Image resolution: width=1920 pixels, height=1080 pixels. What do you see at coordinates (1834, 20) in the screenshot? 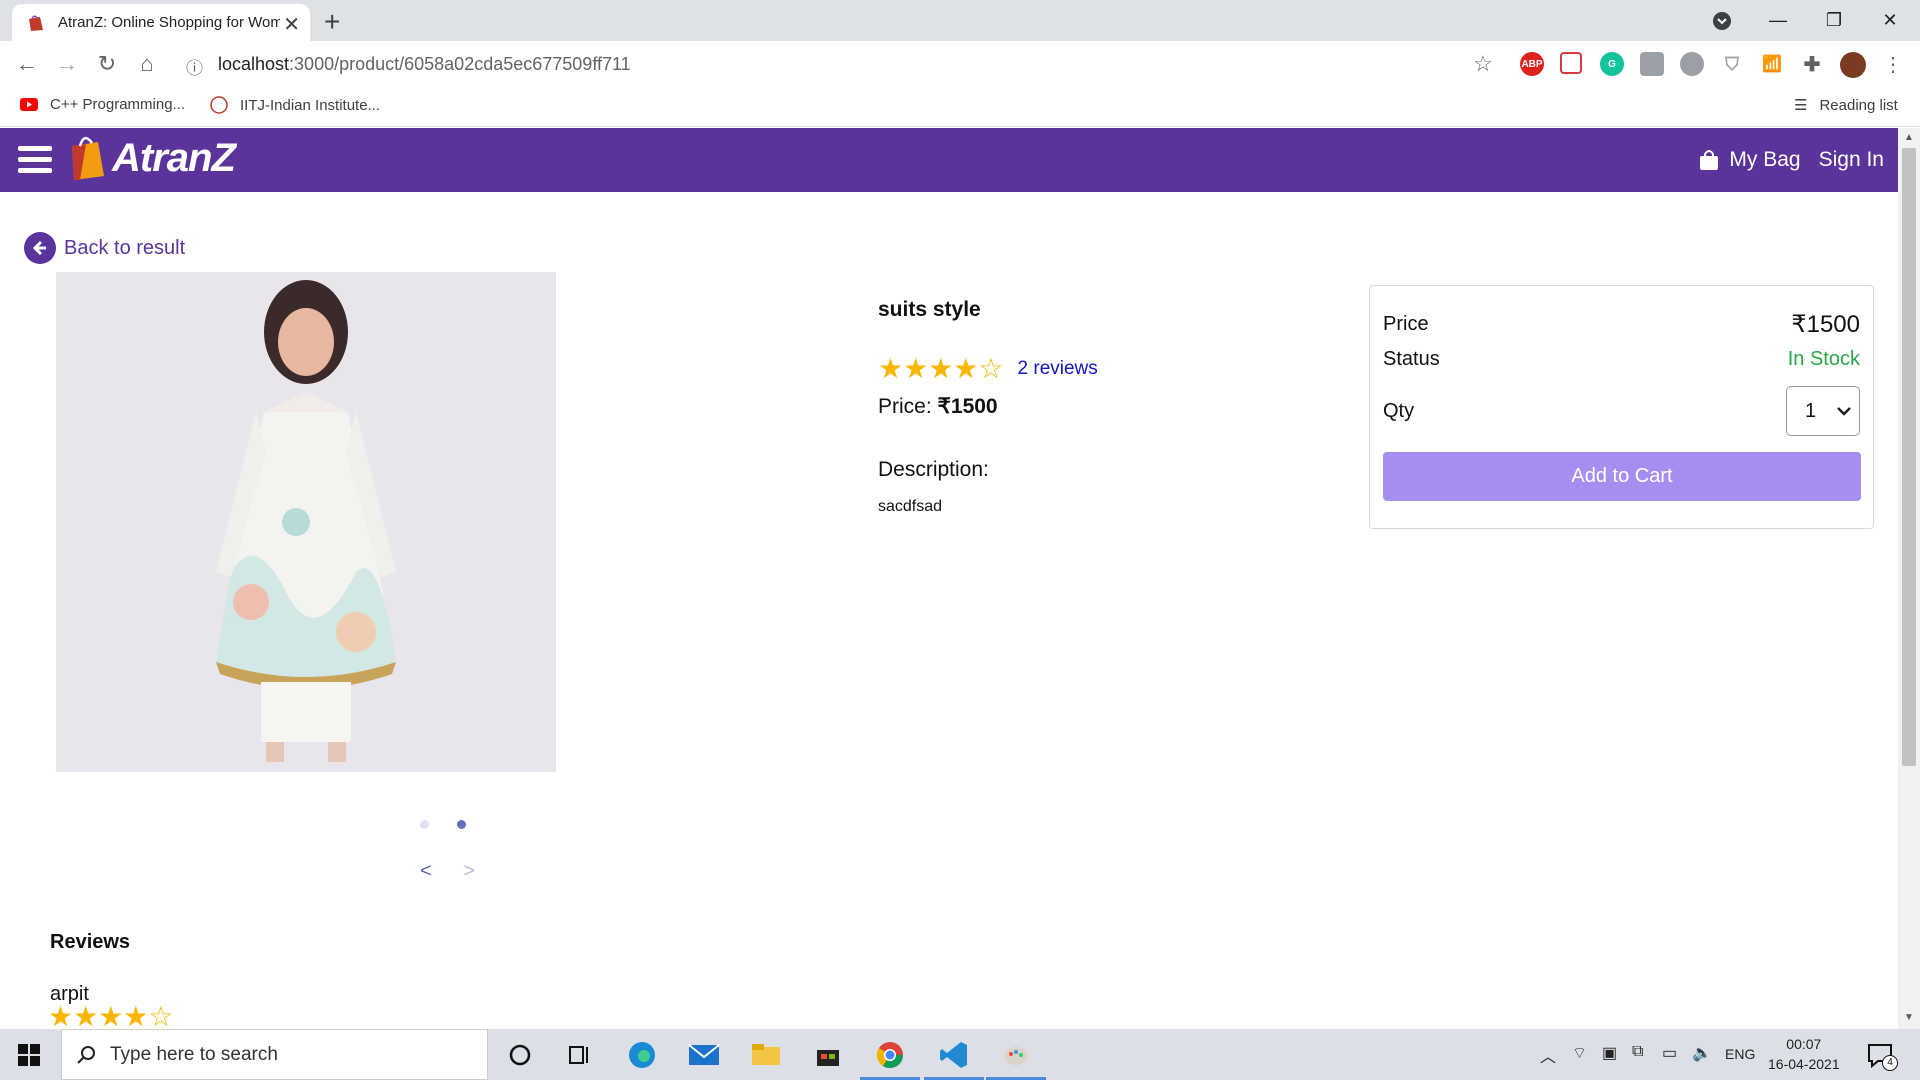
I see `restore-button: ❐` at bounding box center [1834, 20].